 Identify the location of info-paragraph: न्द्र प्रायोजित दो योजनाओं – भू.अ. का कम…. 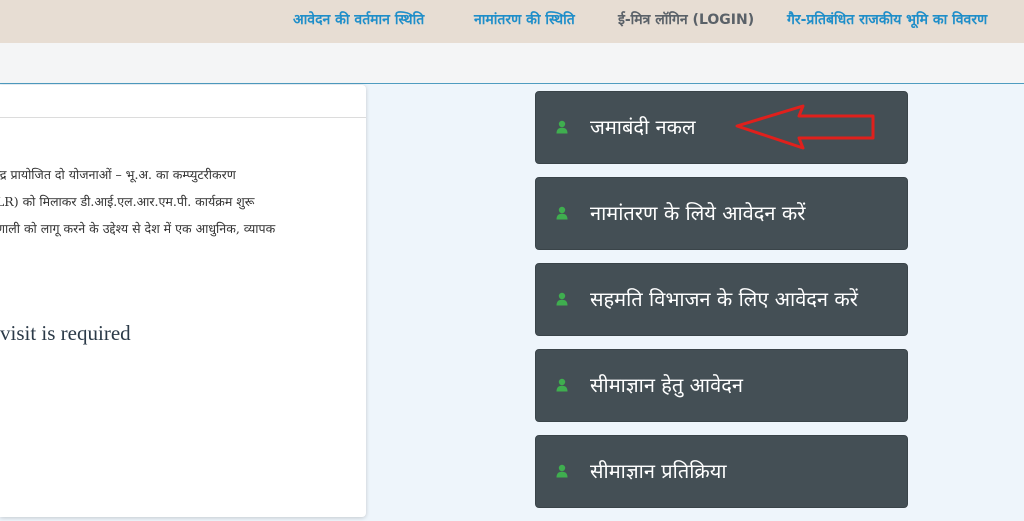
(183, 201).